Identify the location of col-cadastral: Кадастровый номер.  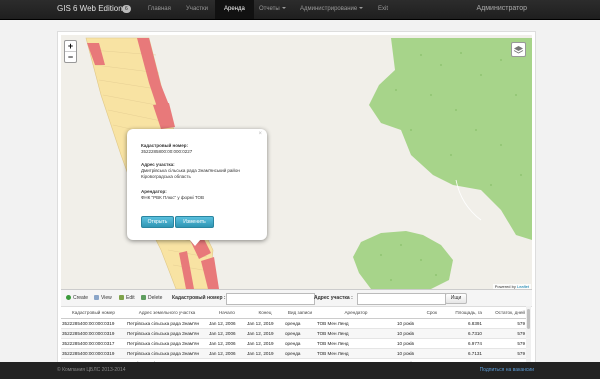
(93, 312).